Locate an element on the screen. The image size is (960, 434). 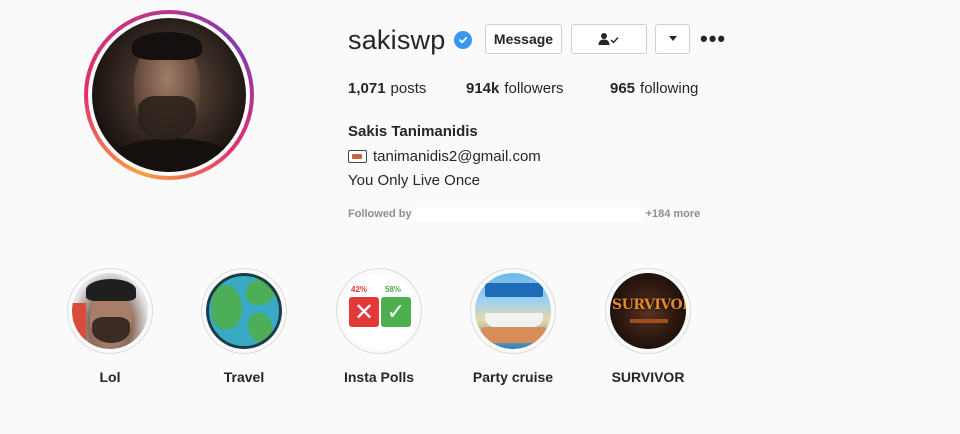
followers-stat: 914k followers is located at coordinates (538, 88).